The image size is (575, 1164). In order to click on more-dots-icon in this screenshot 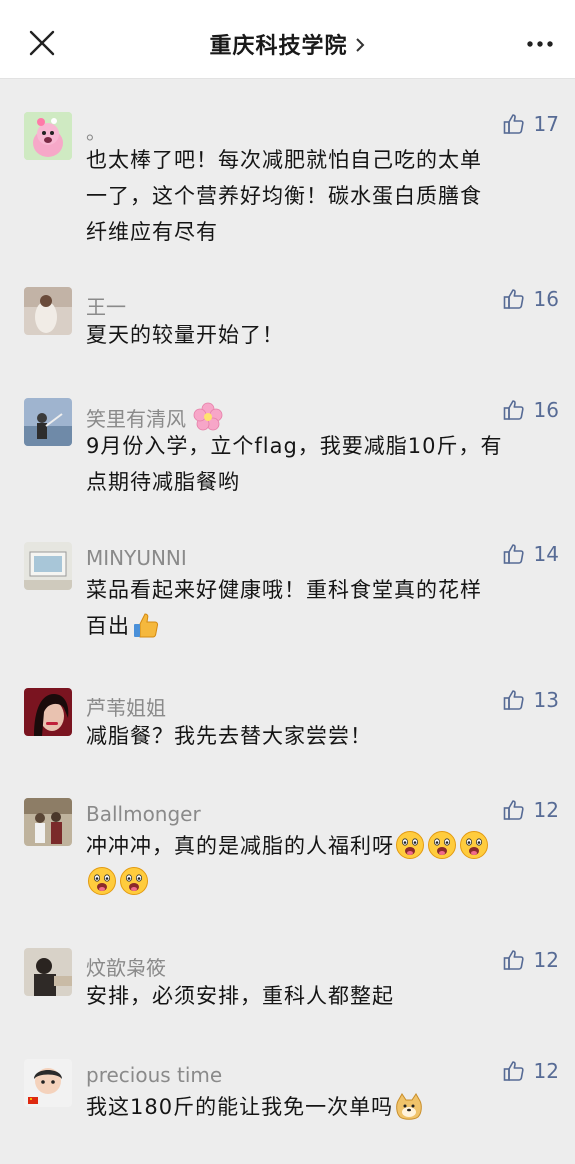, I will do `click(540, 44)`.